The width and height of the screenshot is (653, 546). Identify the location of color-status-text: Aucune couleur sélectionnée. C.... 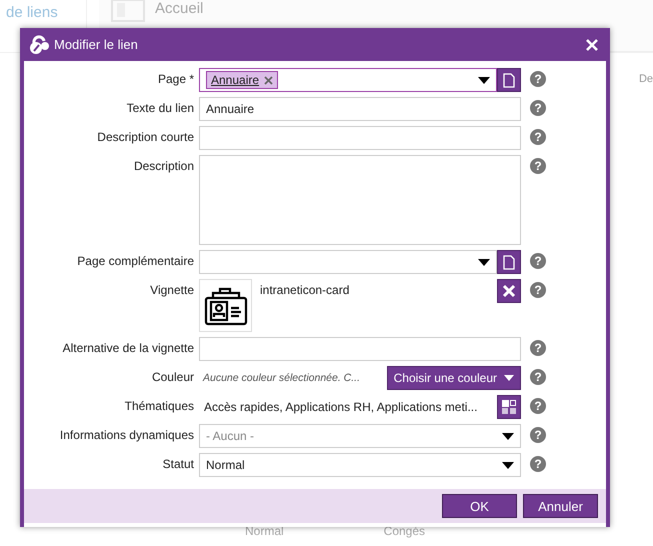
(281, 378).